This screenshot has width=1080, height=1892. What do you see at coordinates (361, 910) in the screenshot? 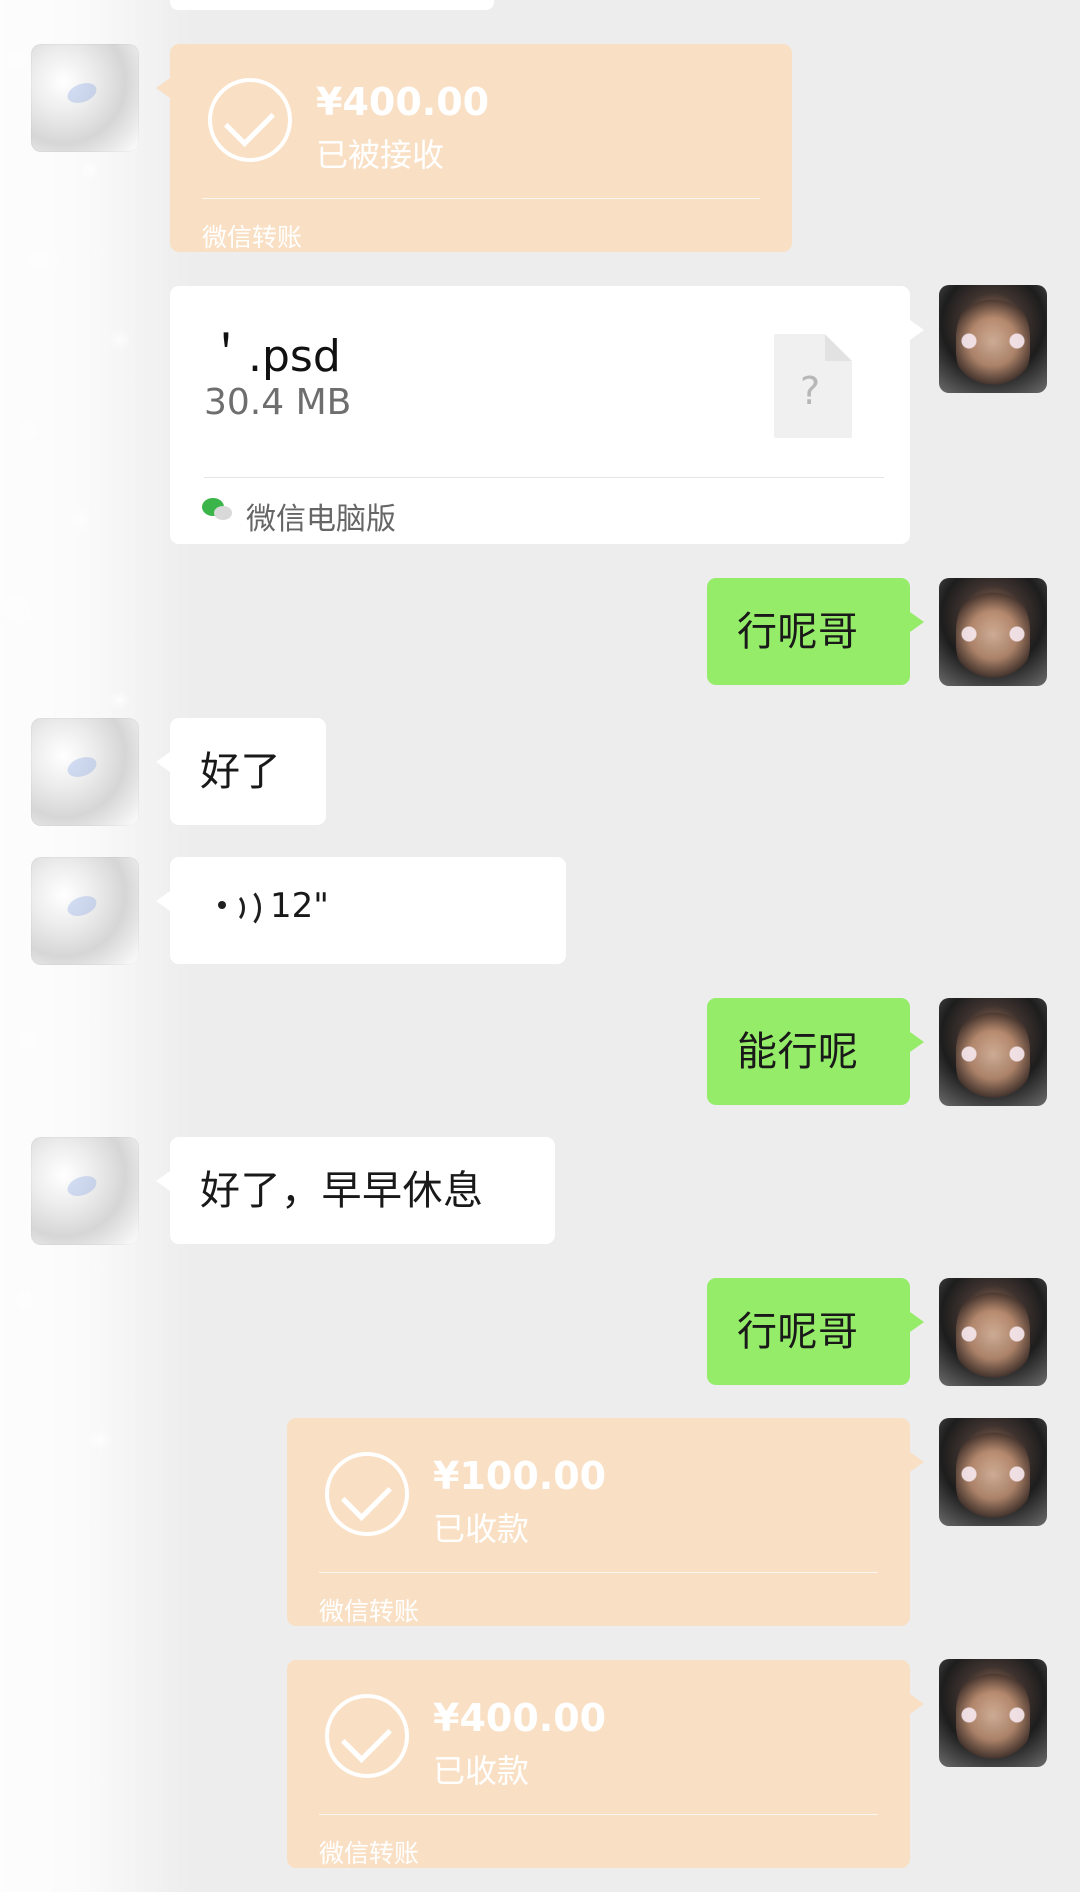
I see `voice-message: 12"` at bounding box center [361, 910].